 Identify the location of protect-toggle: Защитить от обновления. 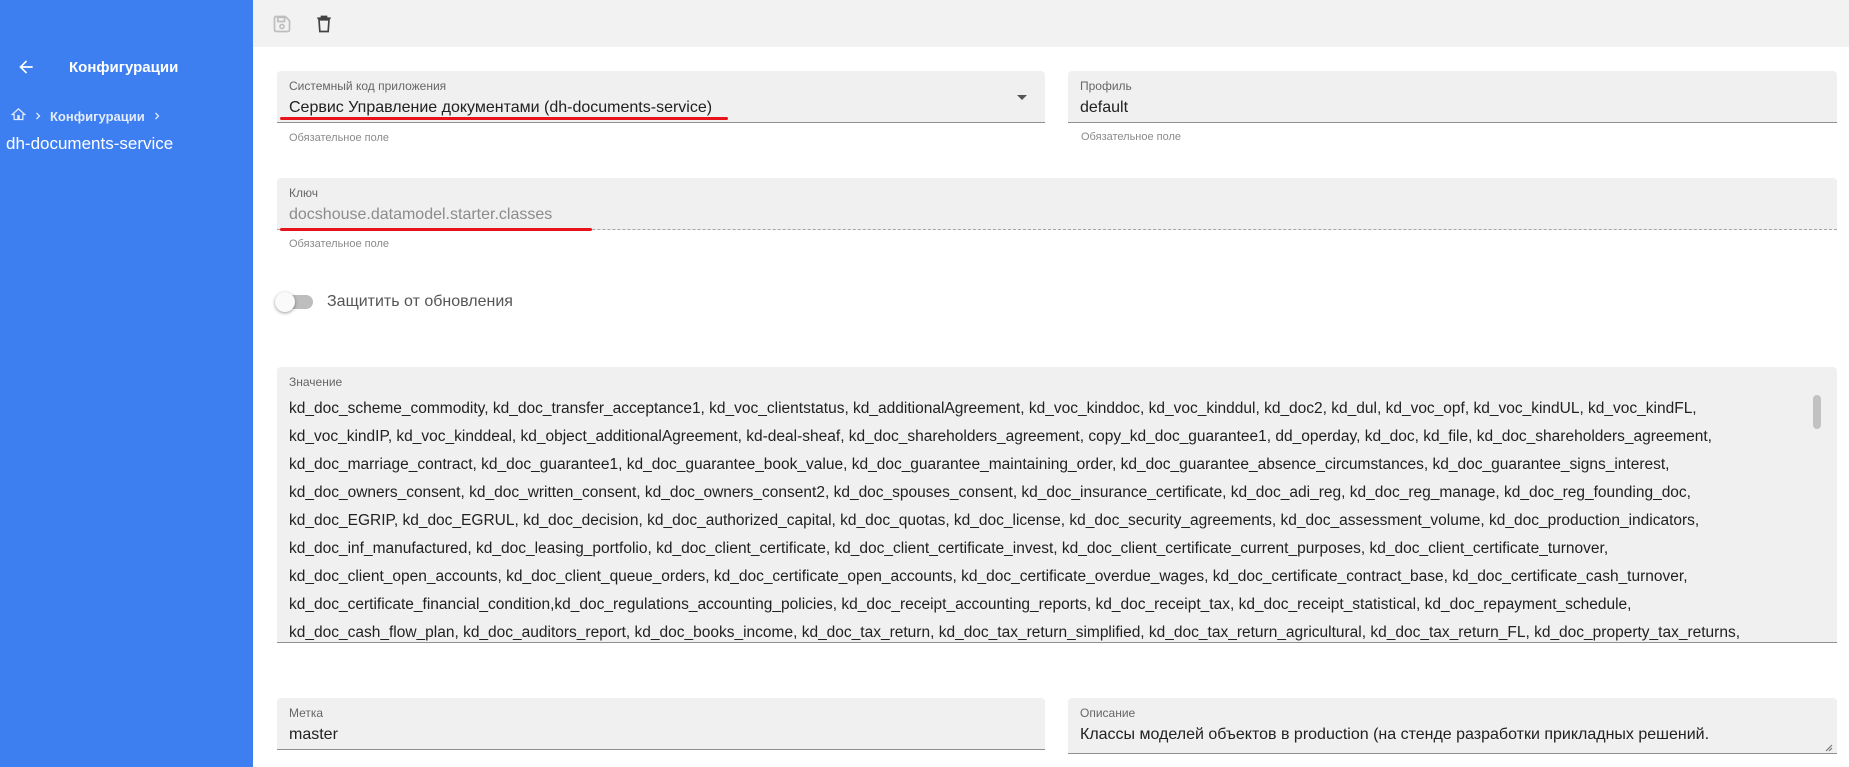
(394, 302).